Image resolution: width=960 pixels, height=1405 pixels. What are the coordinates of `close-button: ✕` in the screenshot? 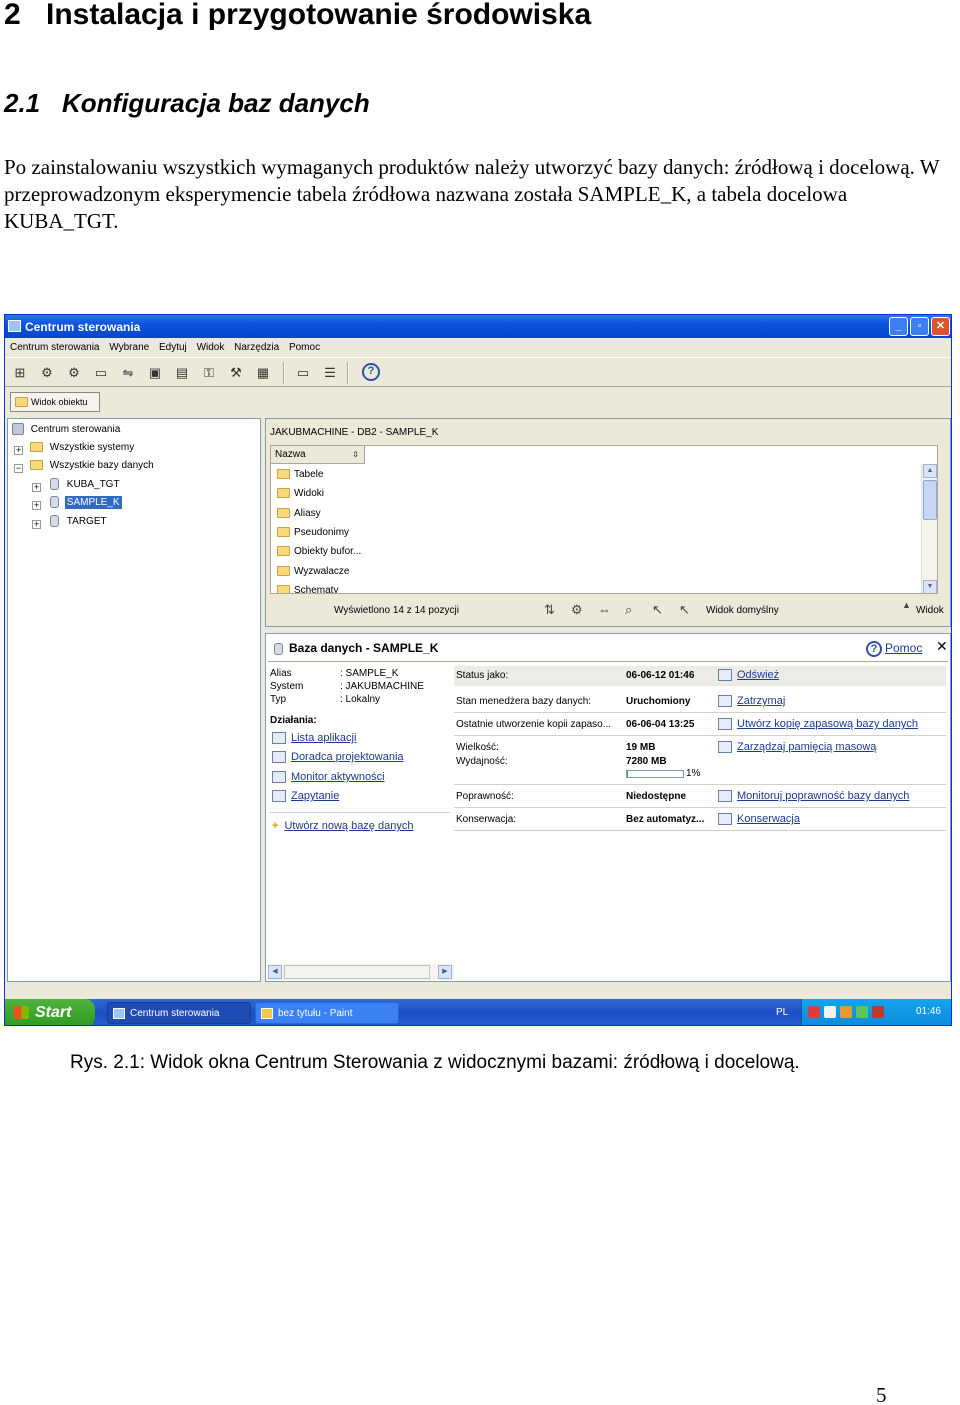 It's located at (940, 326).